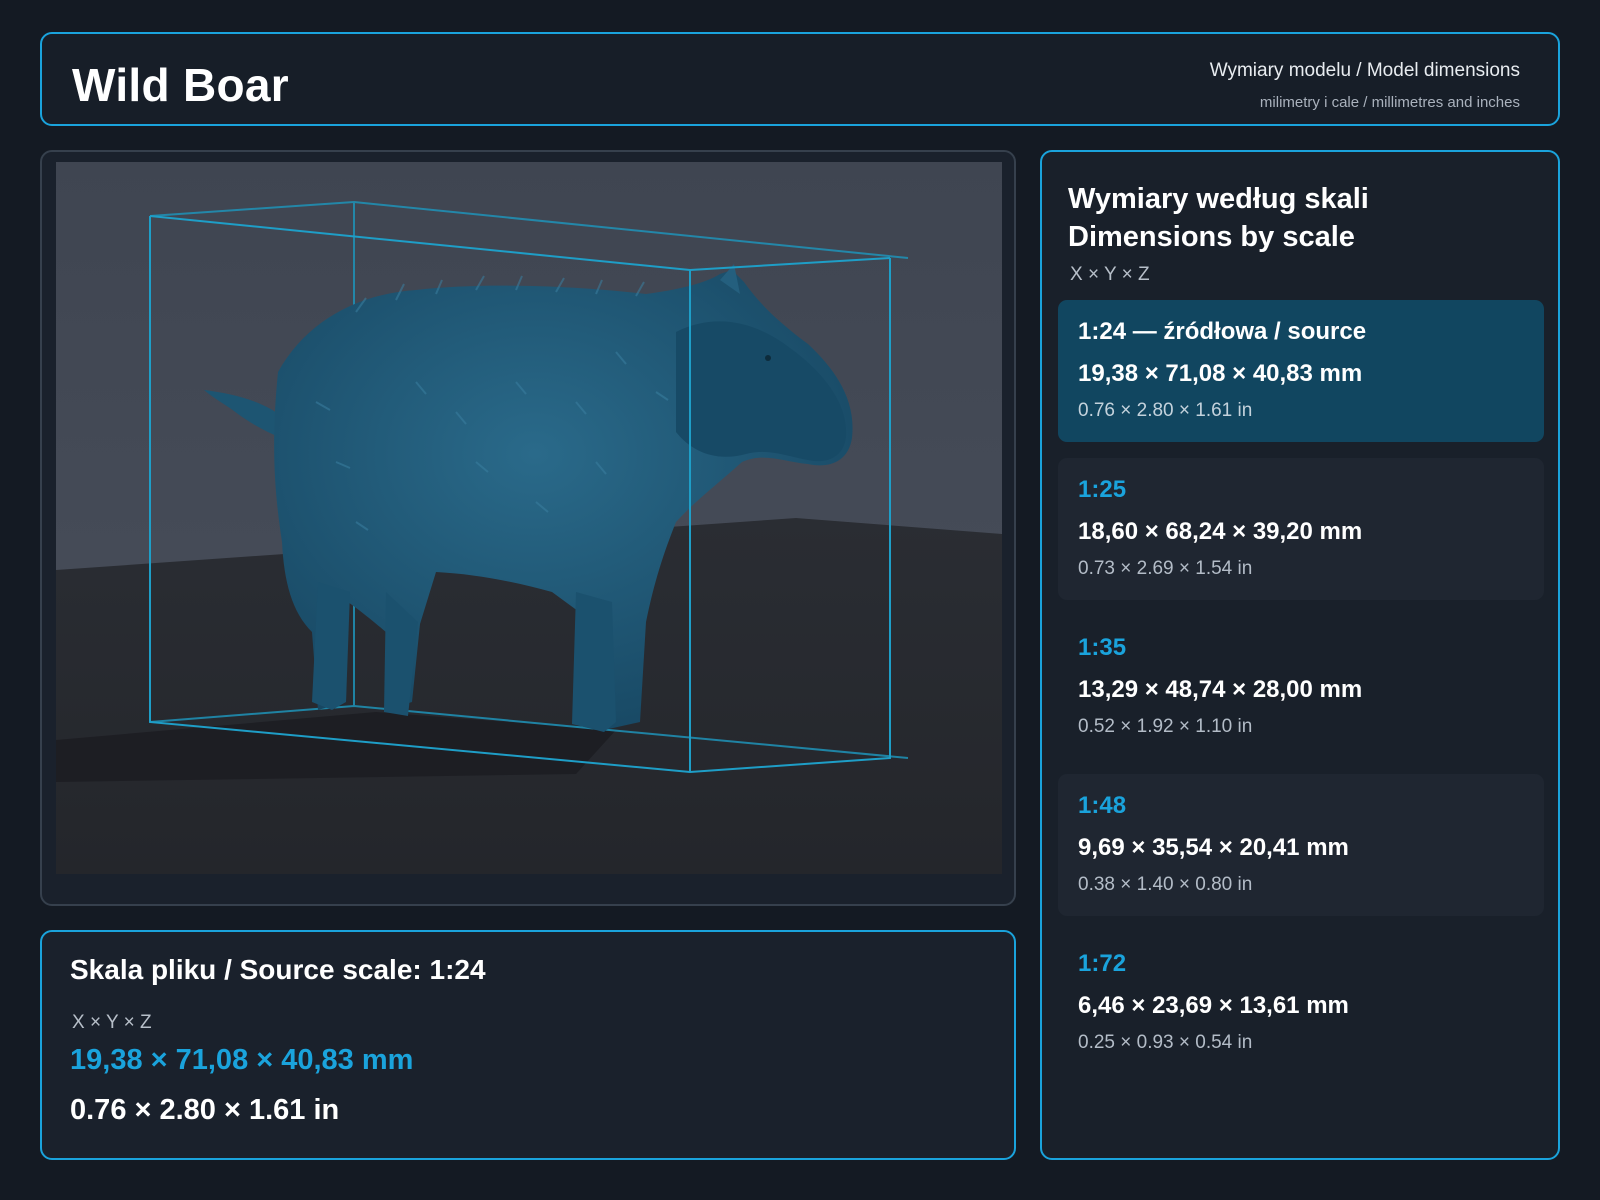 This screenshot has height=1200, width=1600. Describe the element at coordinates (1102, 805) in the screenshot. I see `scale-label: 1:48` at that location.